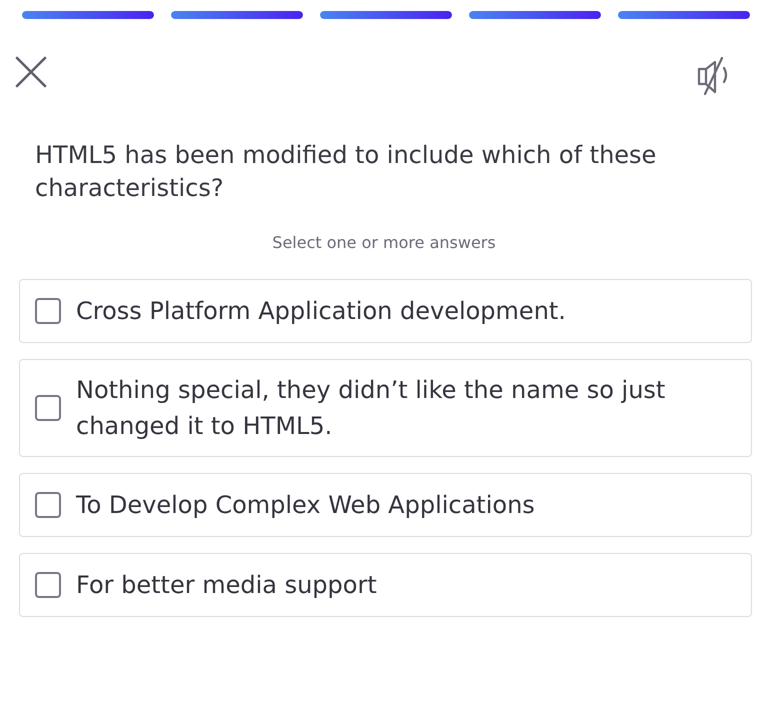  I want to click on question-text: HTML5 has been modified to include which of these characteristics?, so click(346, 172).